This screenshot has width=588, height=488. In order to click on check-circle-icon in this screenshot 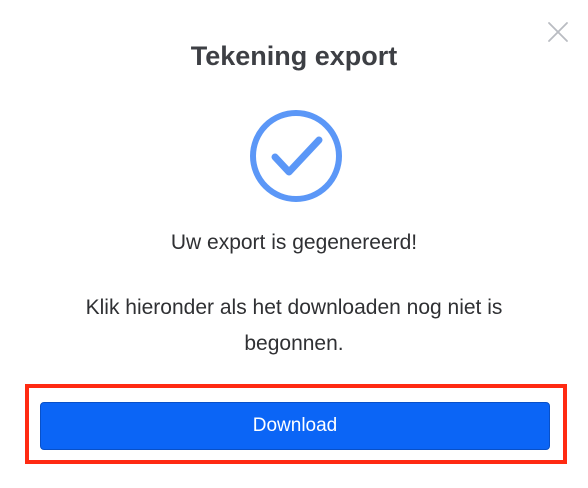, I will do `click(296, 156)`.